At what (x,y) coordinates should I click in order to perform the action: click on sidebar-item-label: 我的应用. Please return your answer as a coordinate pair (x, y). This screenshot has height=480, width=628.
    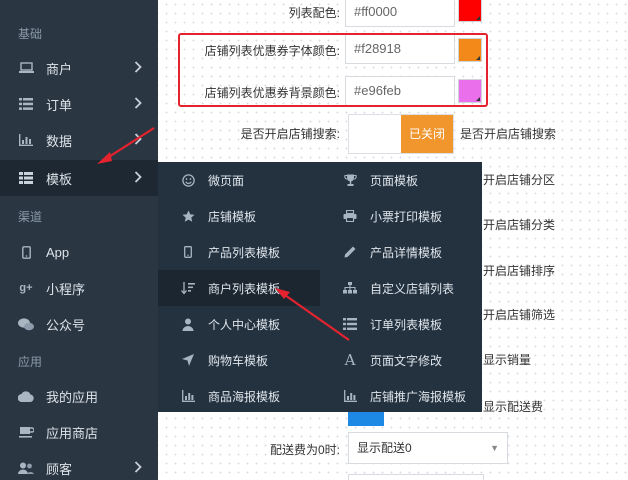
    Looking at the image, I should click on (72, 397).